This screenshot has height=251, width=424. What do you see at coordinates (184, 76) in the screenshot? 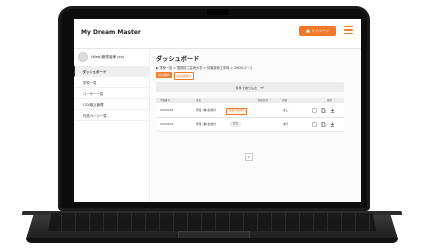
I see `tab-outside-period: 提出期間外` at bounding box center [184, 76].